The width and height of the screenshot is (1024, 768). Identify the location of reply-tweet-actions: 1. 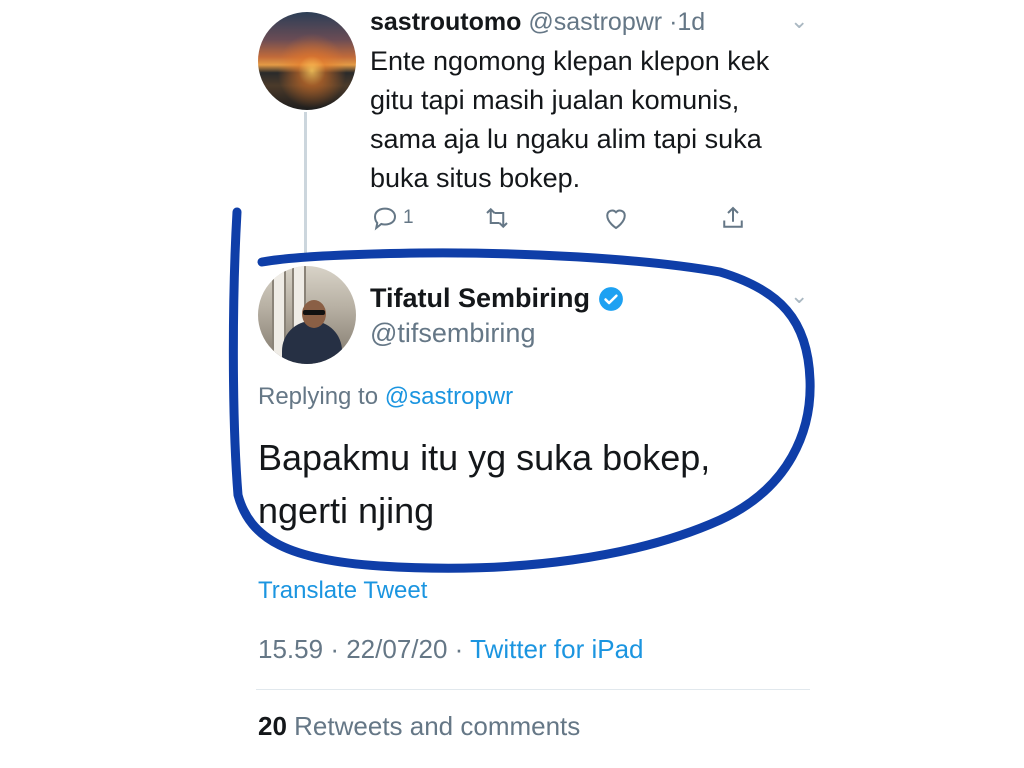
(570, 220).